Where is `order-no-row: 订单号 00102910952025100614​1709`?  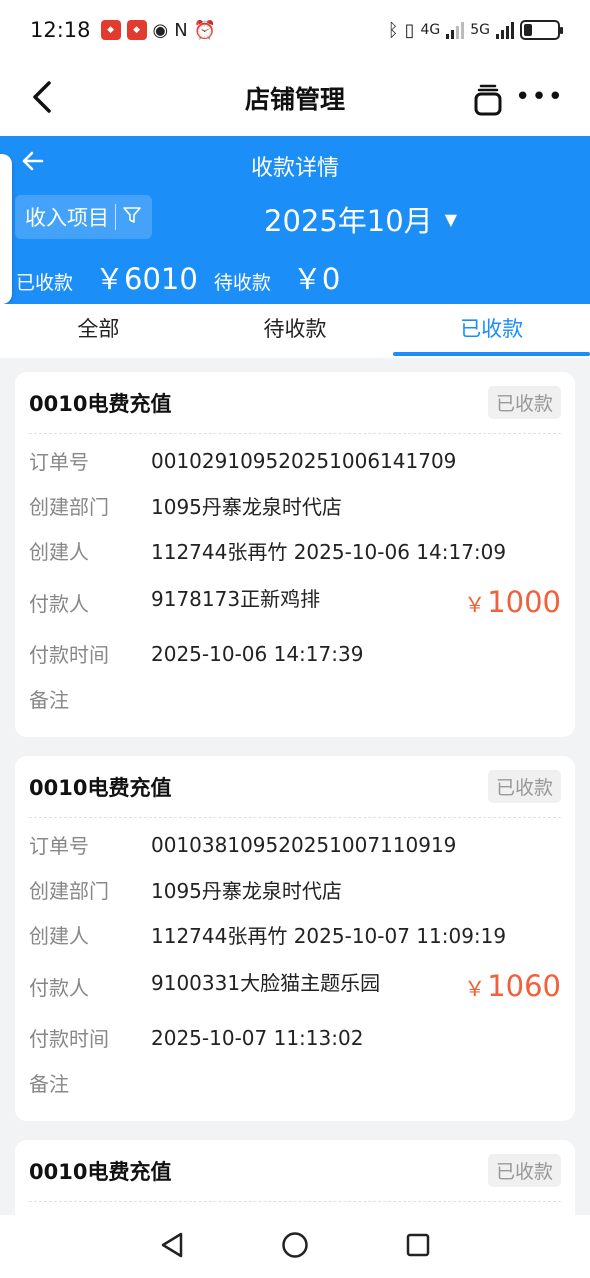 order-no-row: 订单号 00102910952025100614​1709 is located at coordinates (295, 460).